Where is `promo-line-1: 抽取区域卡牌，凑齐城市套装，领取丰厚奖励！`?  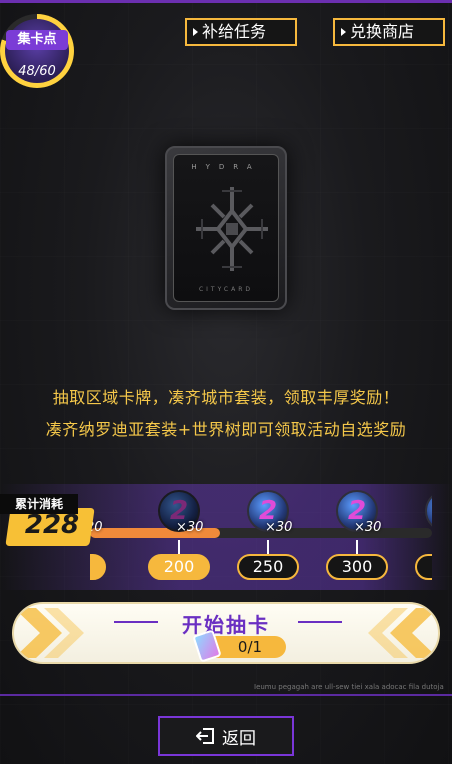
promo-line-1: 抽取区域卡牌，凑齐城市套装，领取丰厚奖励！ is located at coordinates (226, 397).